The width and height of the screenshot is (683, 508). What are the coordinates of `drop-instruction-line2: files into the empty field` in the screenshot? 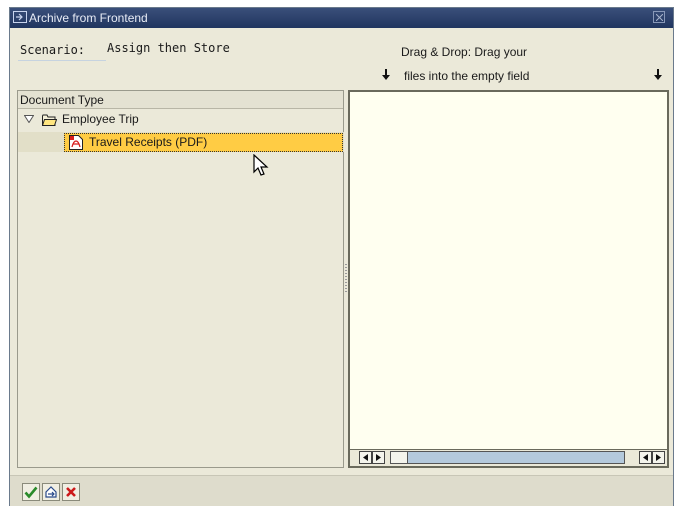 It's located at (467, 76).